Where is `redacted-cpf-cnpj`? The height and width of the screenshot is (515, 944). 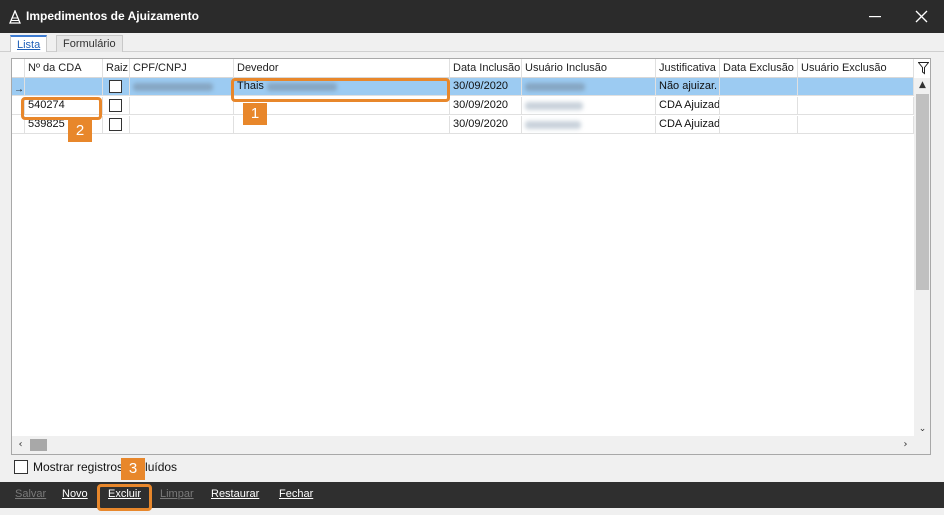
redacted-cpf-cnpj is located at coordinates (173, 87).